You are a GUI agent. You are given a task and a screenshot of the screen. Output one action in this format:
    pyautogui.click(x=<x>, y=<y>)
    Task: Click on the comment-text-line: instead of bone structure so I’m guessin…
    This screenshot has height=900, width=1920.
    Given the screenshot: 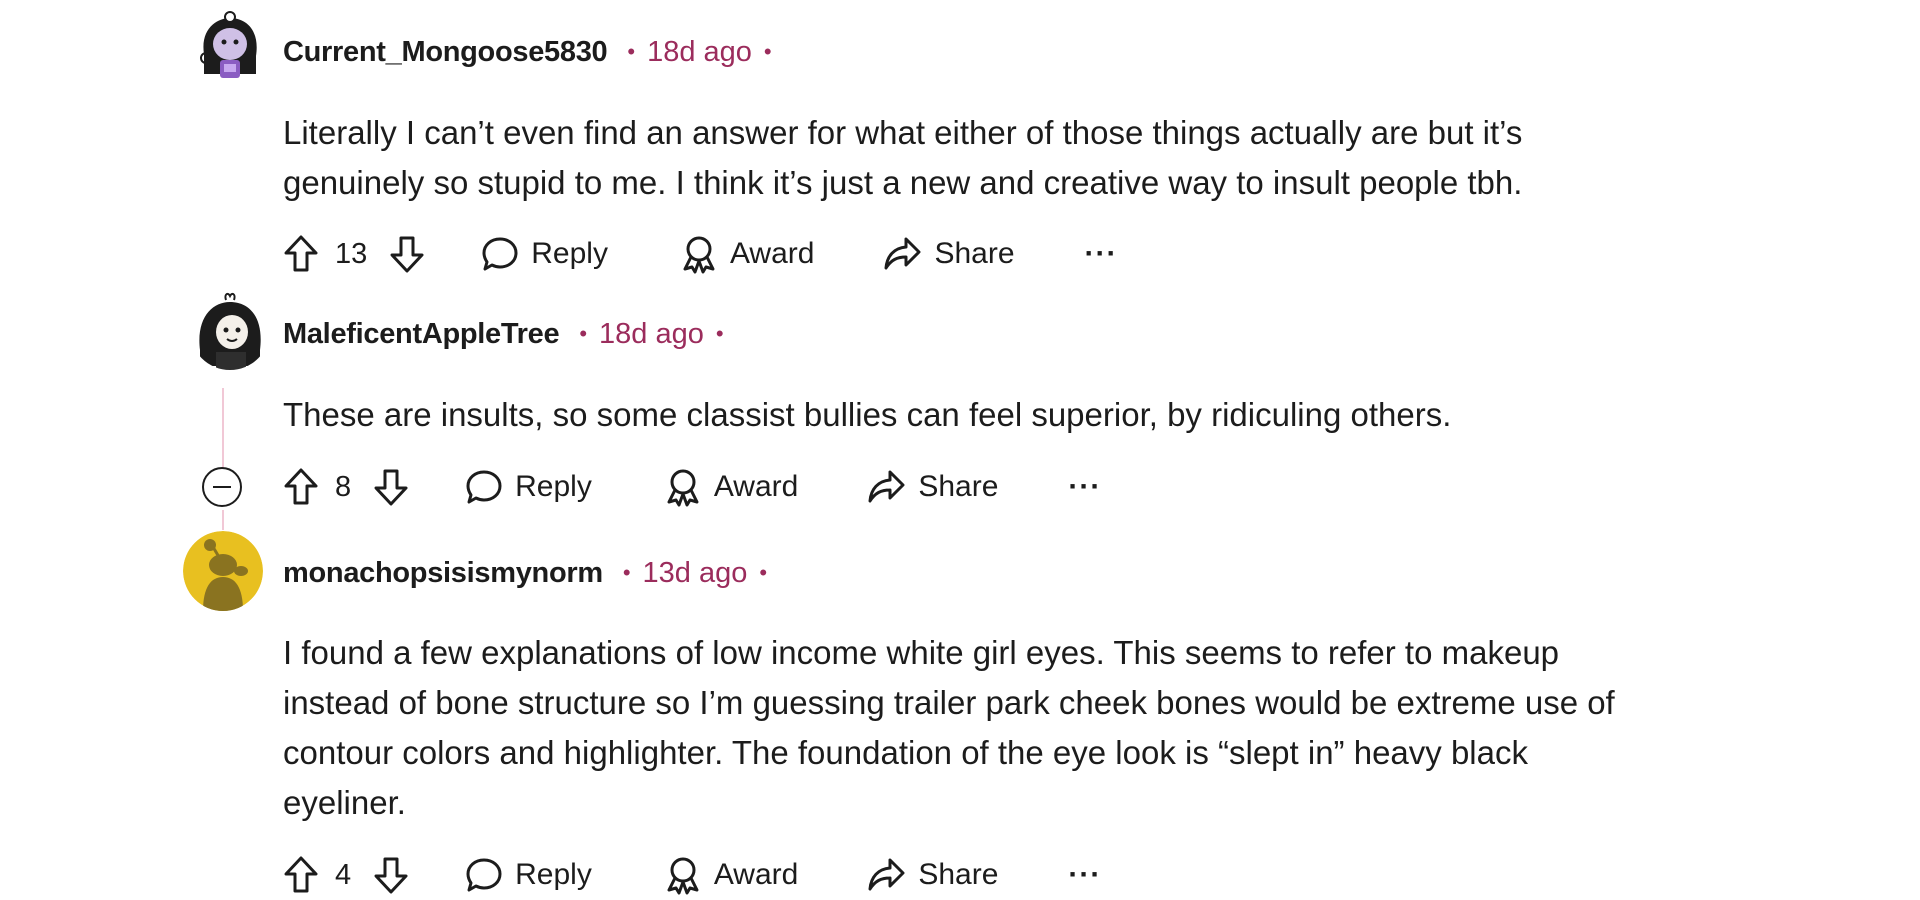 What is the action you would take?
    pyautogui.click(x=949, y=702)
    